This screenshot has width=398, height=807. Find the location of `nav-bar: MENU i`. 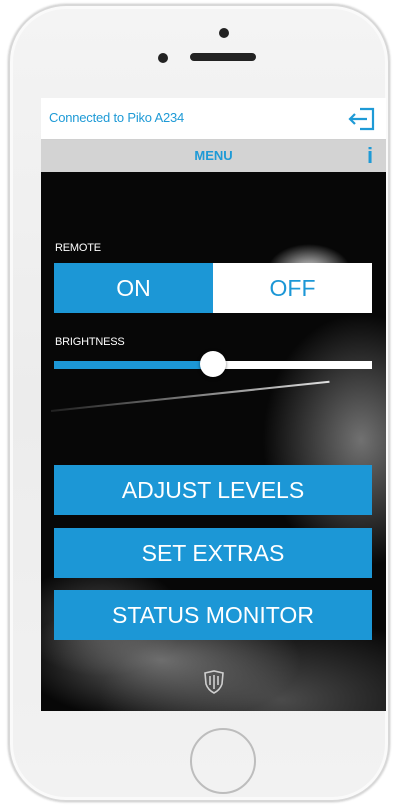

nav-bar: MENU i is located at coordinates (213, 156).